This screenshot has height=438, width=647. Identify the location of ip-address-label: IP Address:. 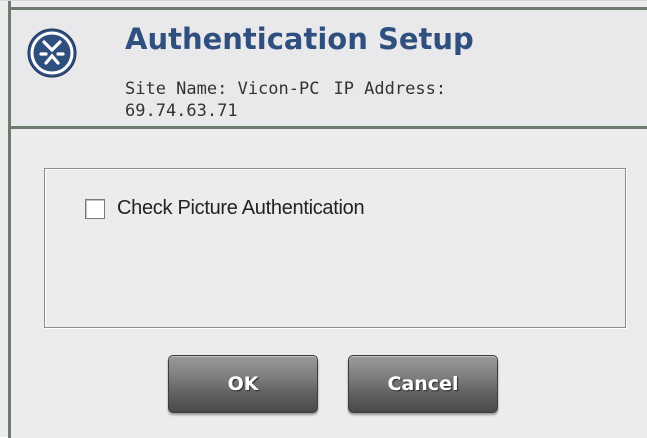
(390, 89).